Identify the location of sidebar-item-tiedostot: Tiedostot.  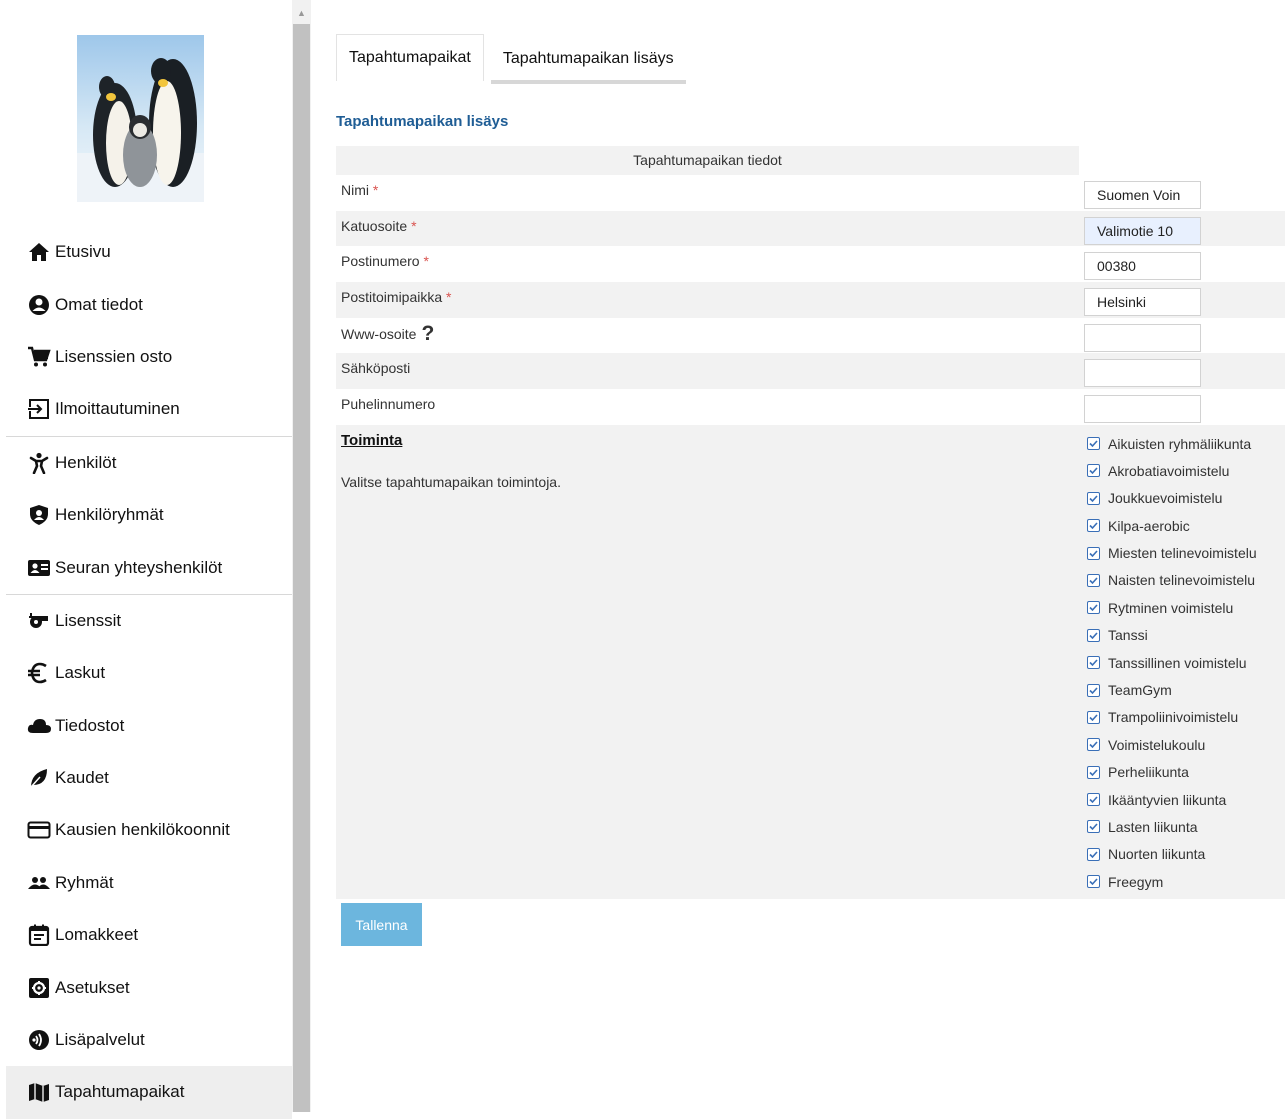
(149, 726).